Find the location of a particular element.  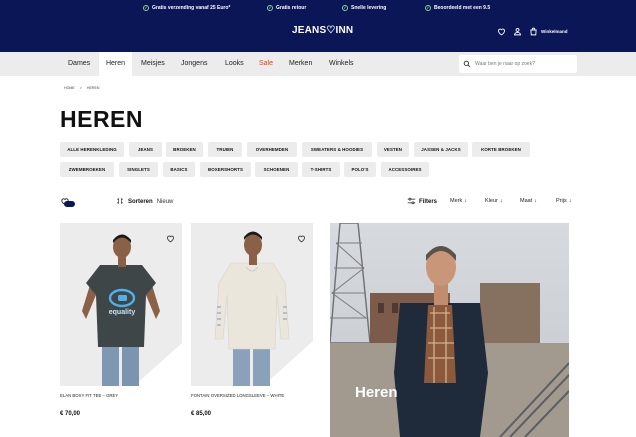

product-image is located at coordinates (252, 304).